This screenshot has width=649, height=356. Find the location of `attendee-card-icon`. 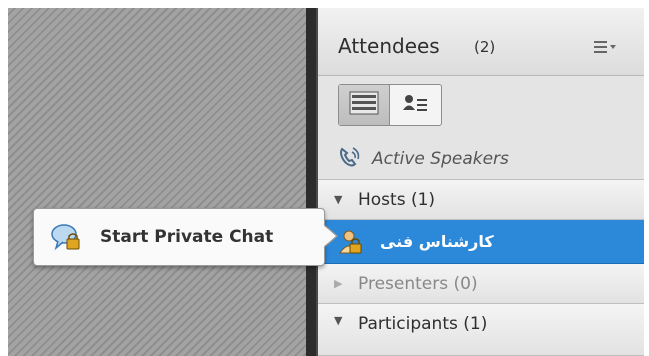

attendee-card-icon is located at coordinates (415, 105).